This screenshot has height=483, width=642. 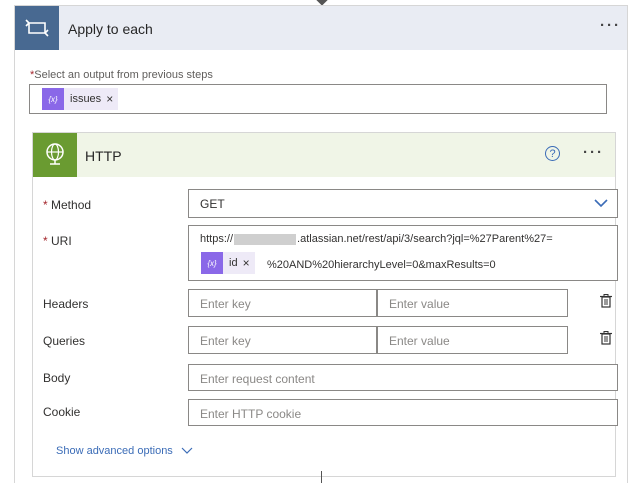 What do you see at coordinates (55, 155) in the screenshot?
I see `globe-icon` at bounding box center [55, 155].